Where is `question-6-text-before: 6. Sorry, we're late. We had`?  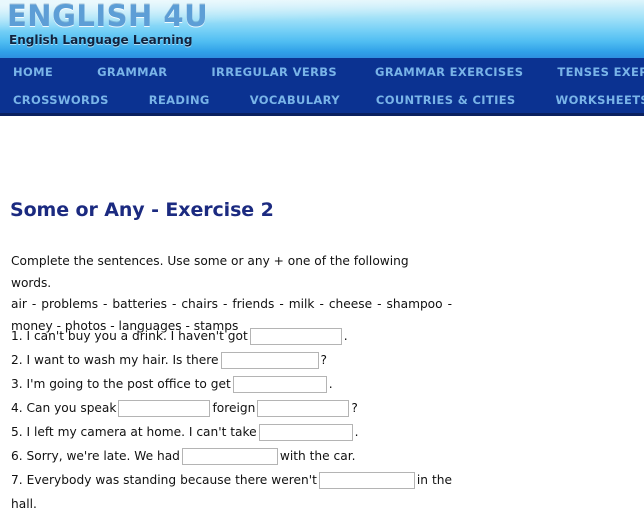 question-6-text-before: 6. Sorry, we're late. We had is located at coordinates (95, 456).